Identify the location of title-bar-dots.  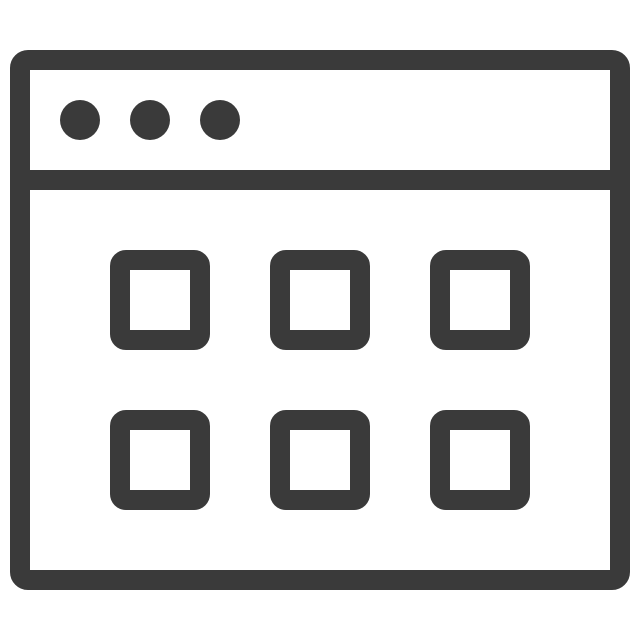
(150, 120).